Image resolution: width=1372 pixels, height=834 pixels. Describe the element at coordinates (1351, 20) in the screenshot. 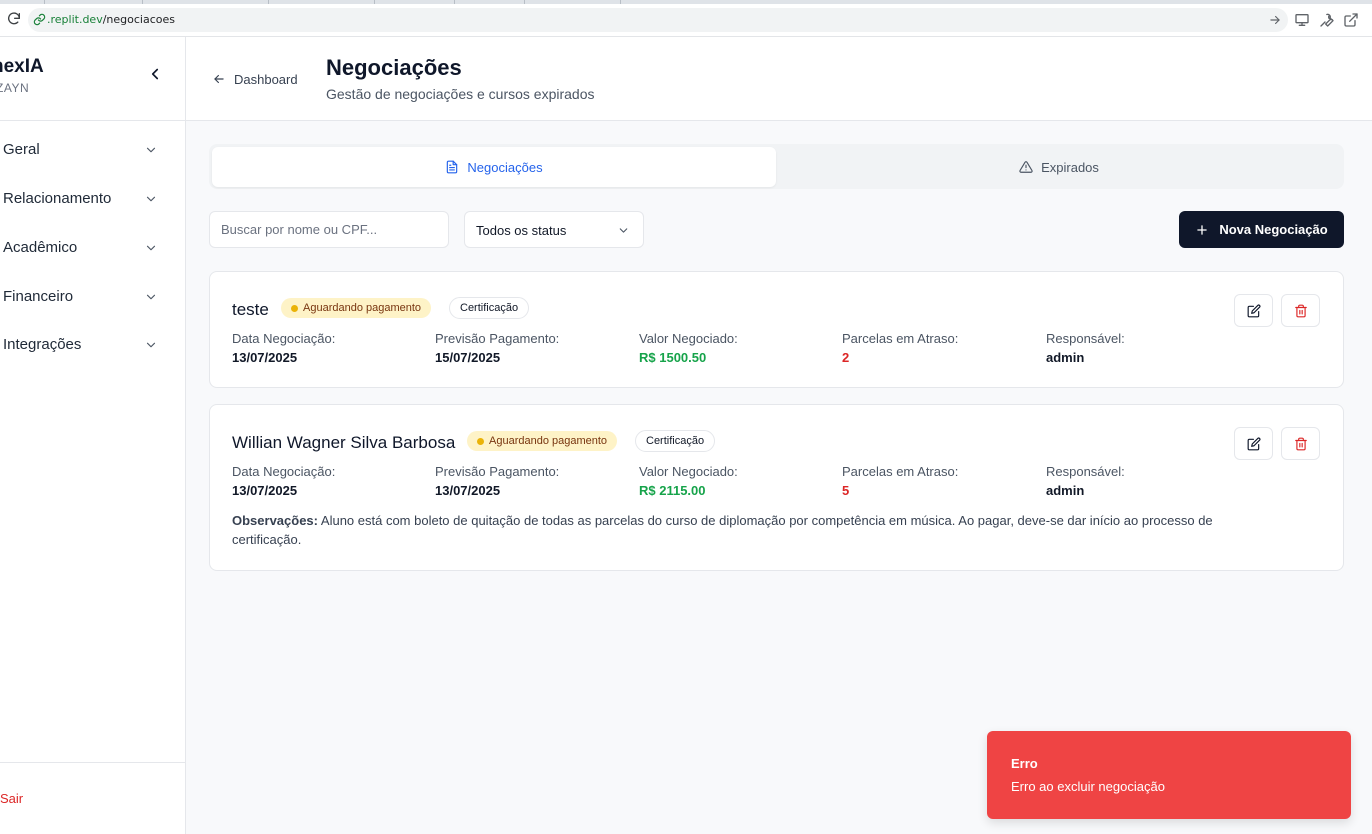

I see `external-link-icon` at that location.